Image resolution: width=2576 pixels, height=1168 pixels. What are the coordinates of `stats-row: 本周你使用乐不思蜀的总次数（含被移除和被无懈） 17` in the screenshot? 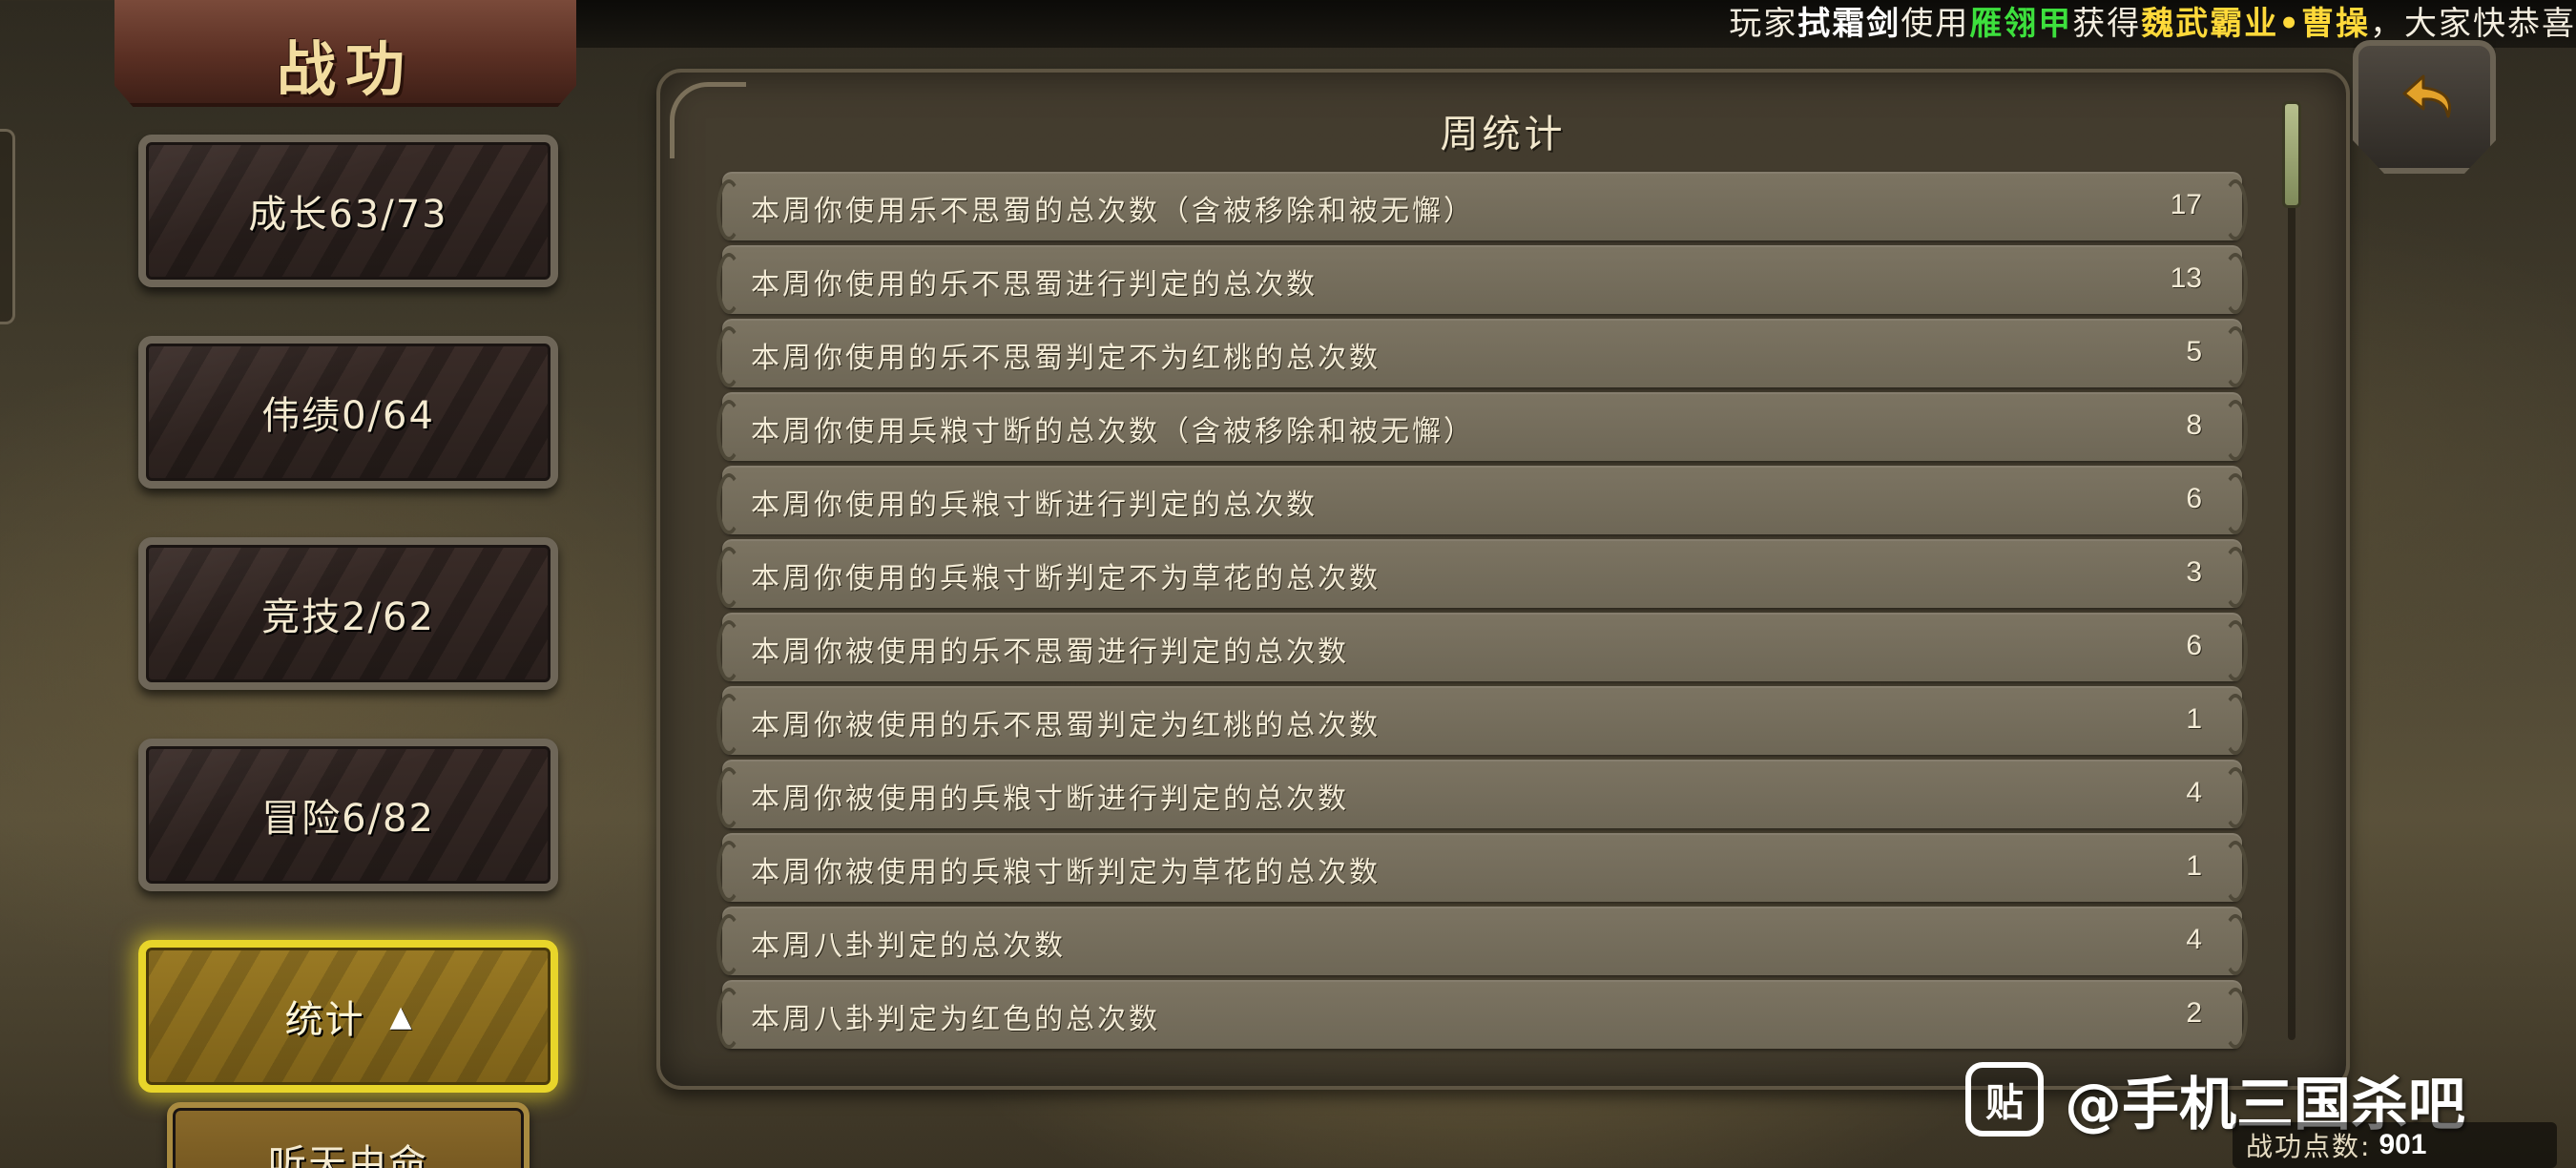 It's located at (1482, 206).